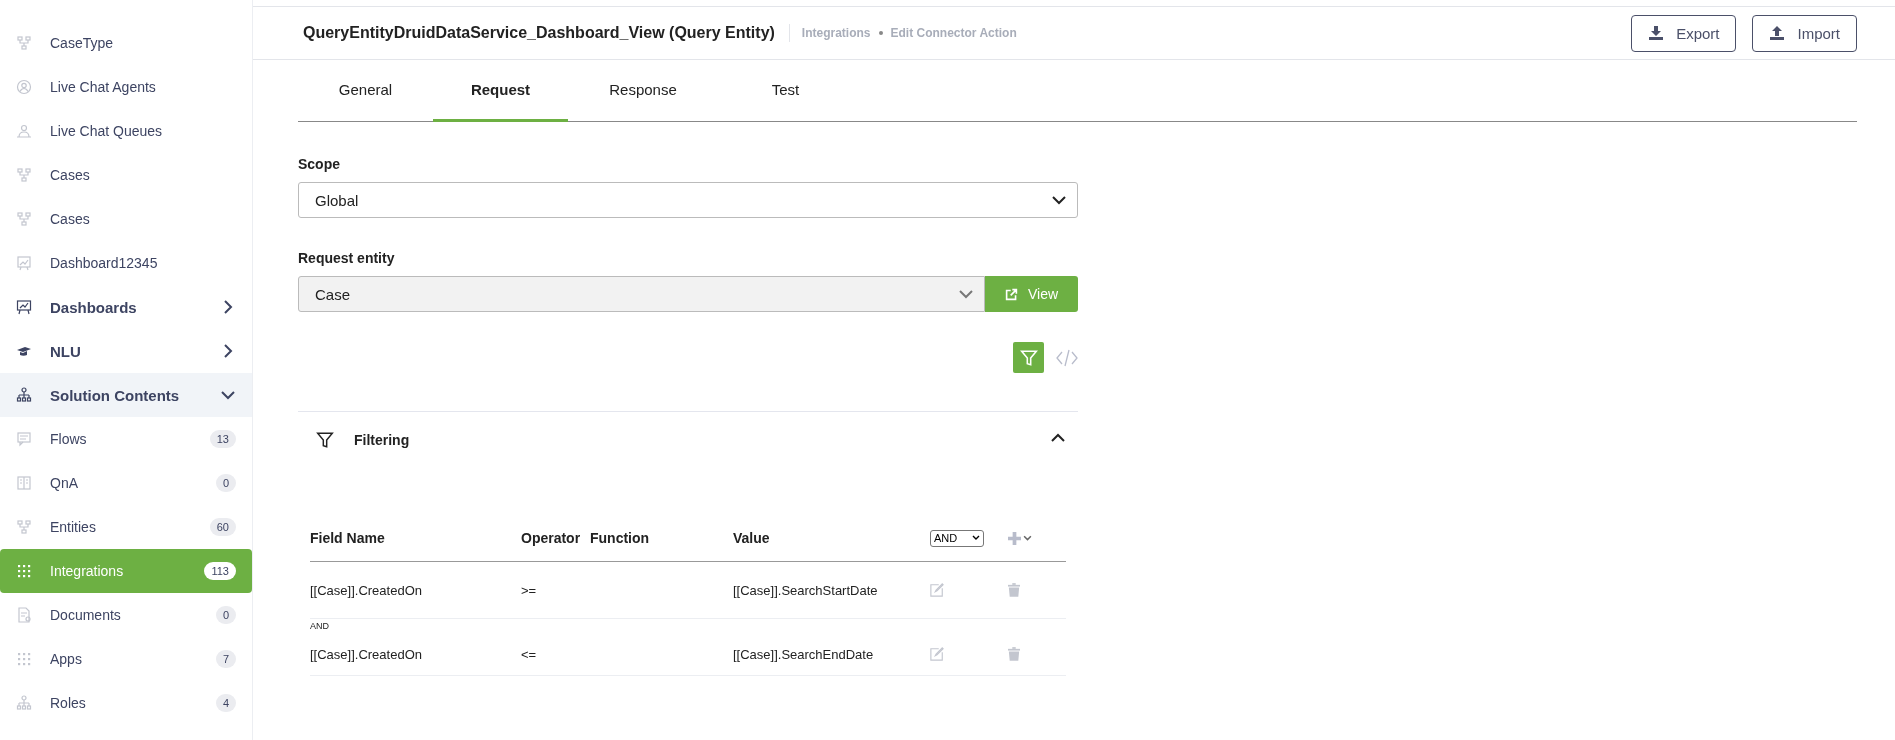  Describe the element at coordinates (126, 307) in the screenshot. I see `sidebar-group: Dashboards` at that location.